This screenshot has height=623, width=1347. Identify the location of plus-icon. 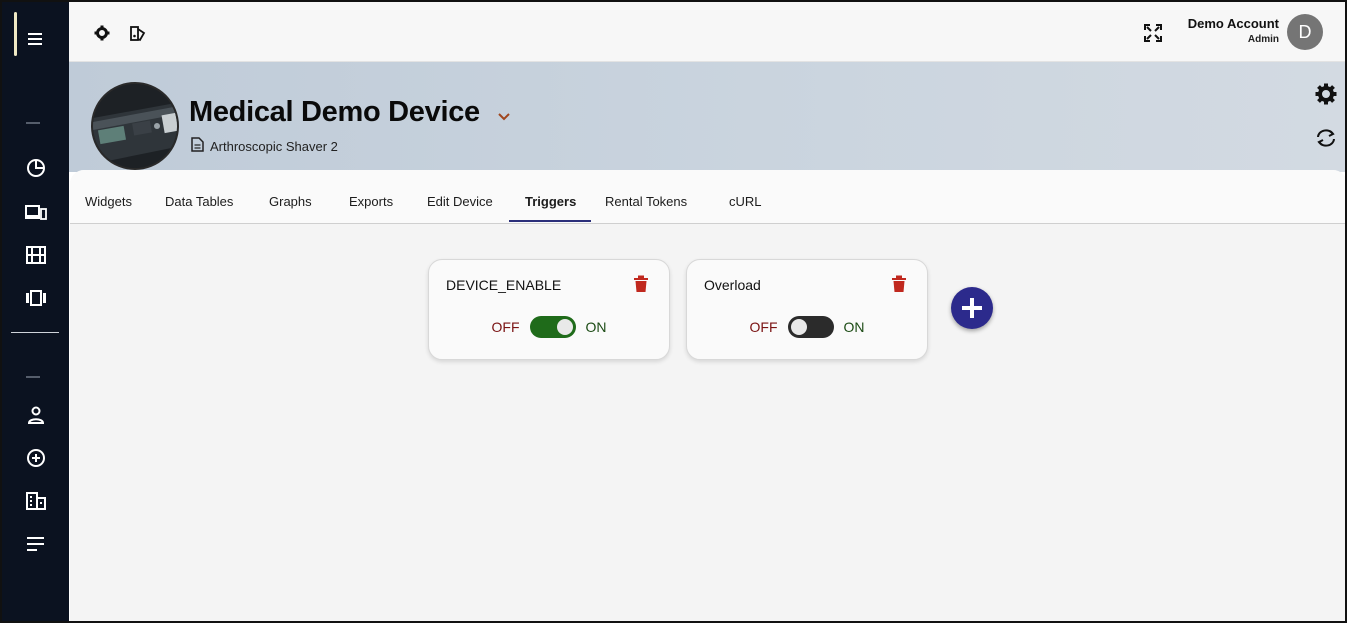
(972, 308).